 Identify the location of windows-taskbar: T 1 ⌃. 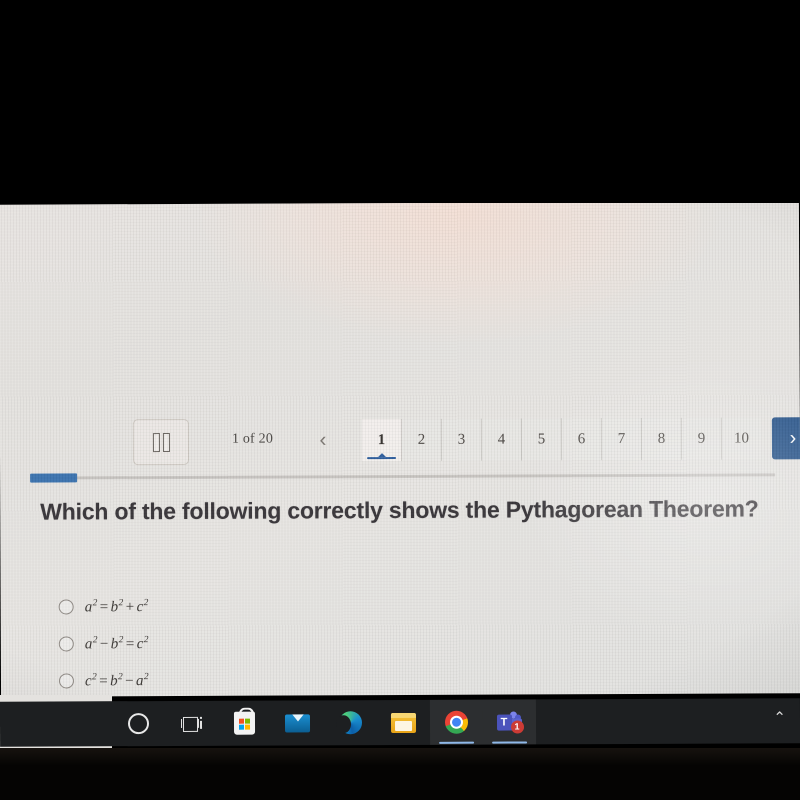
(400, 722).